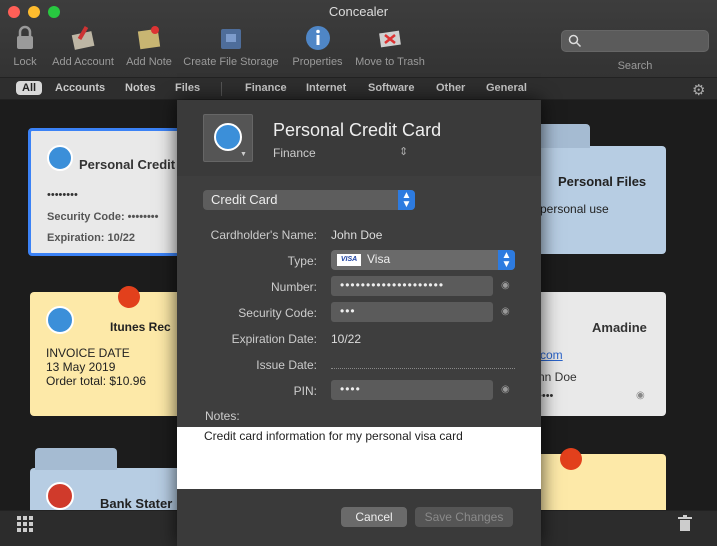  I want to click on card-dots: ••••••••, so click(62, 195).